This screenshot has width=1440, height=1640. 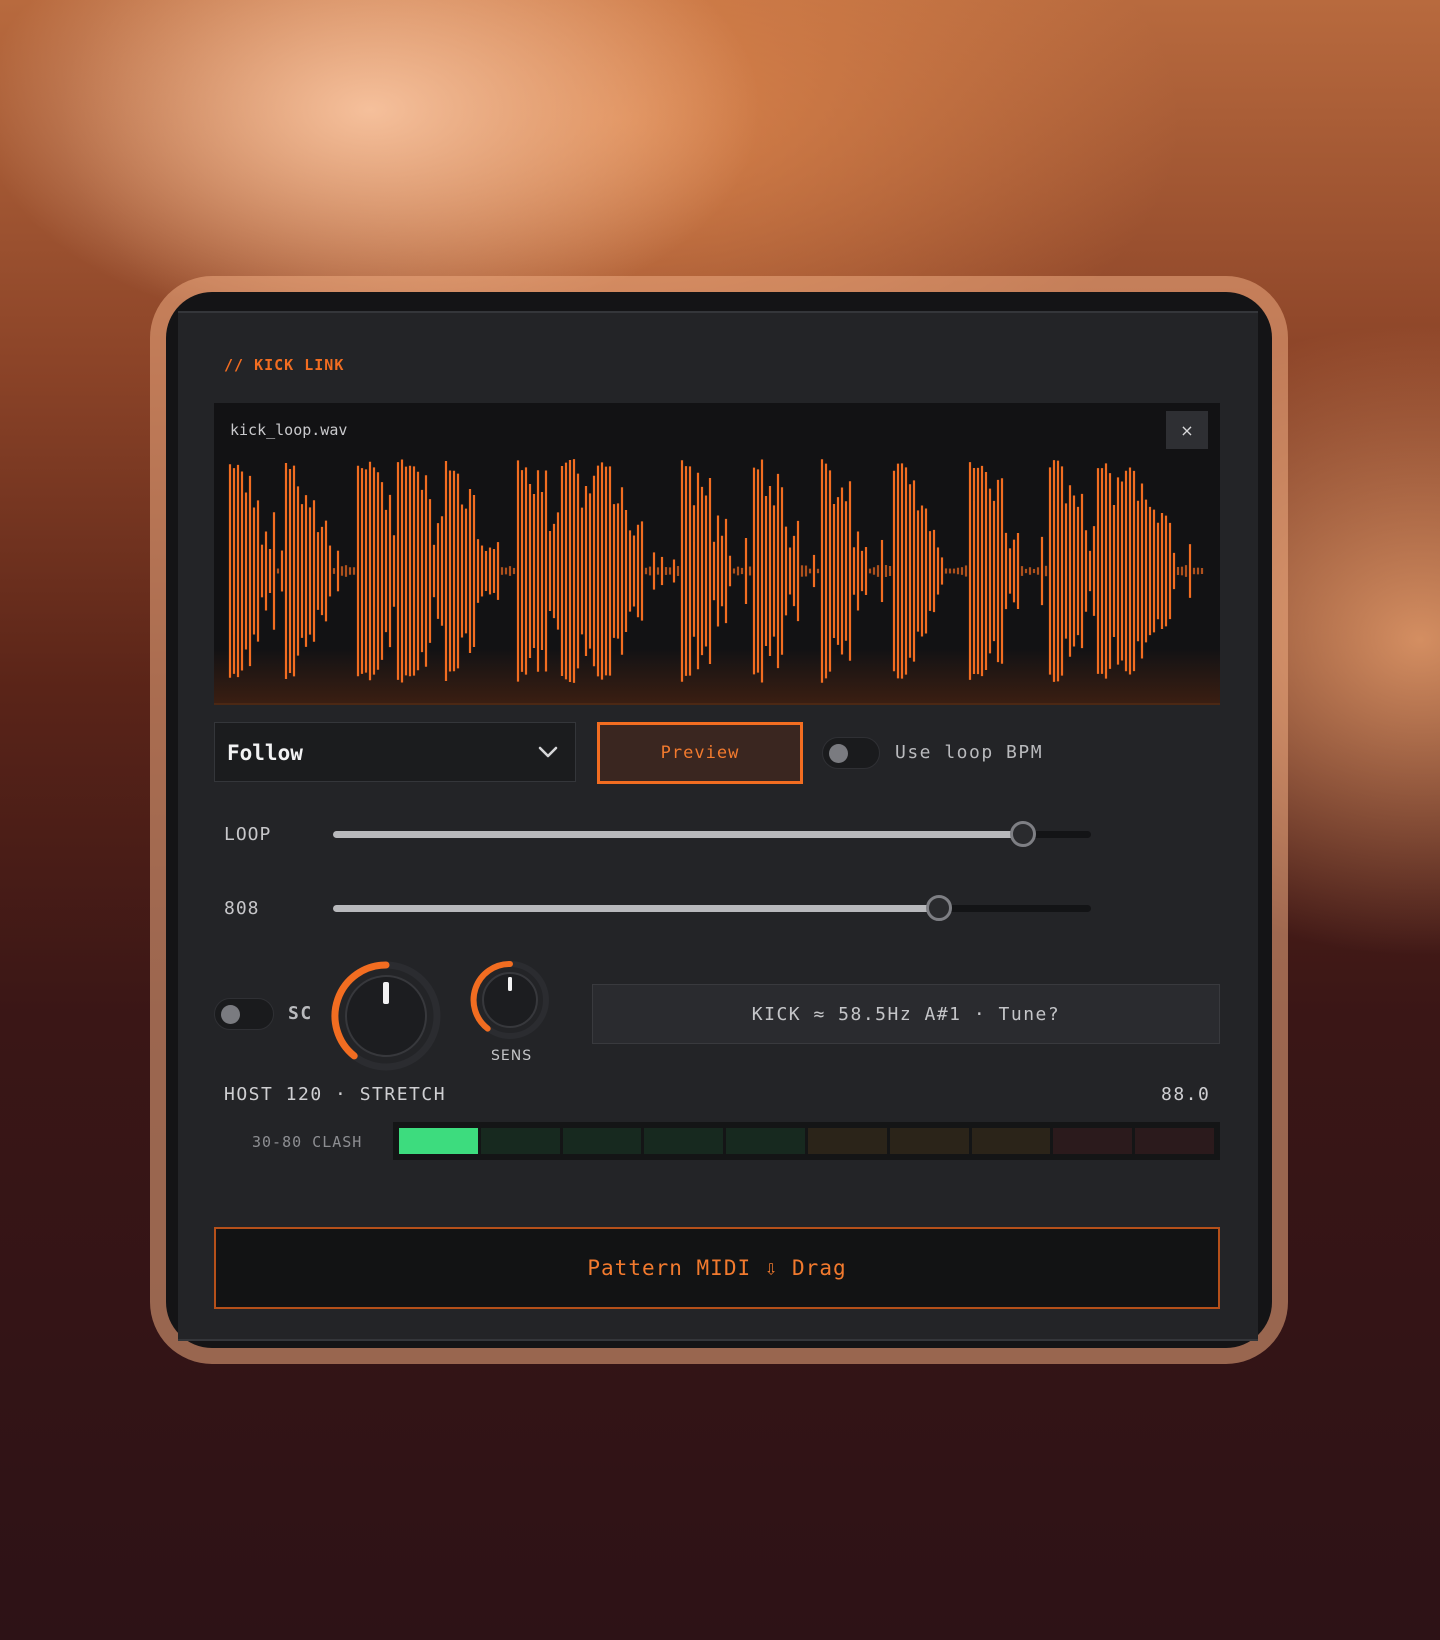 What do you see at coordinates (700, 753) in the screenshot?
I see `preview-button: Preview` at bounding box center [700, 753].